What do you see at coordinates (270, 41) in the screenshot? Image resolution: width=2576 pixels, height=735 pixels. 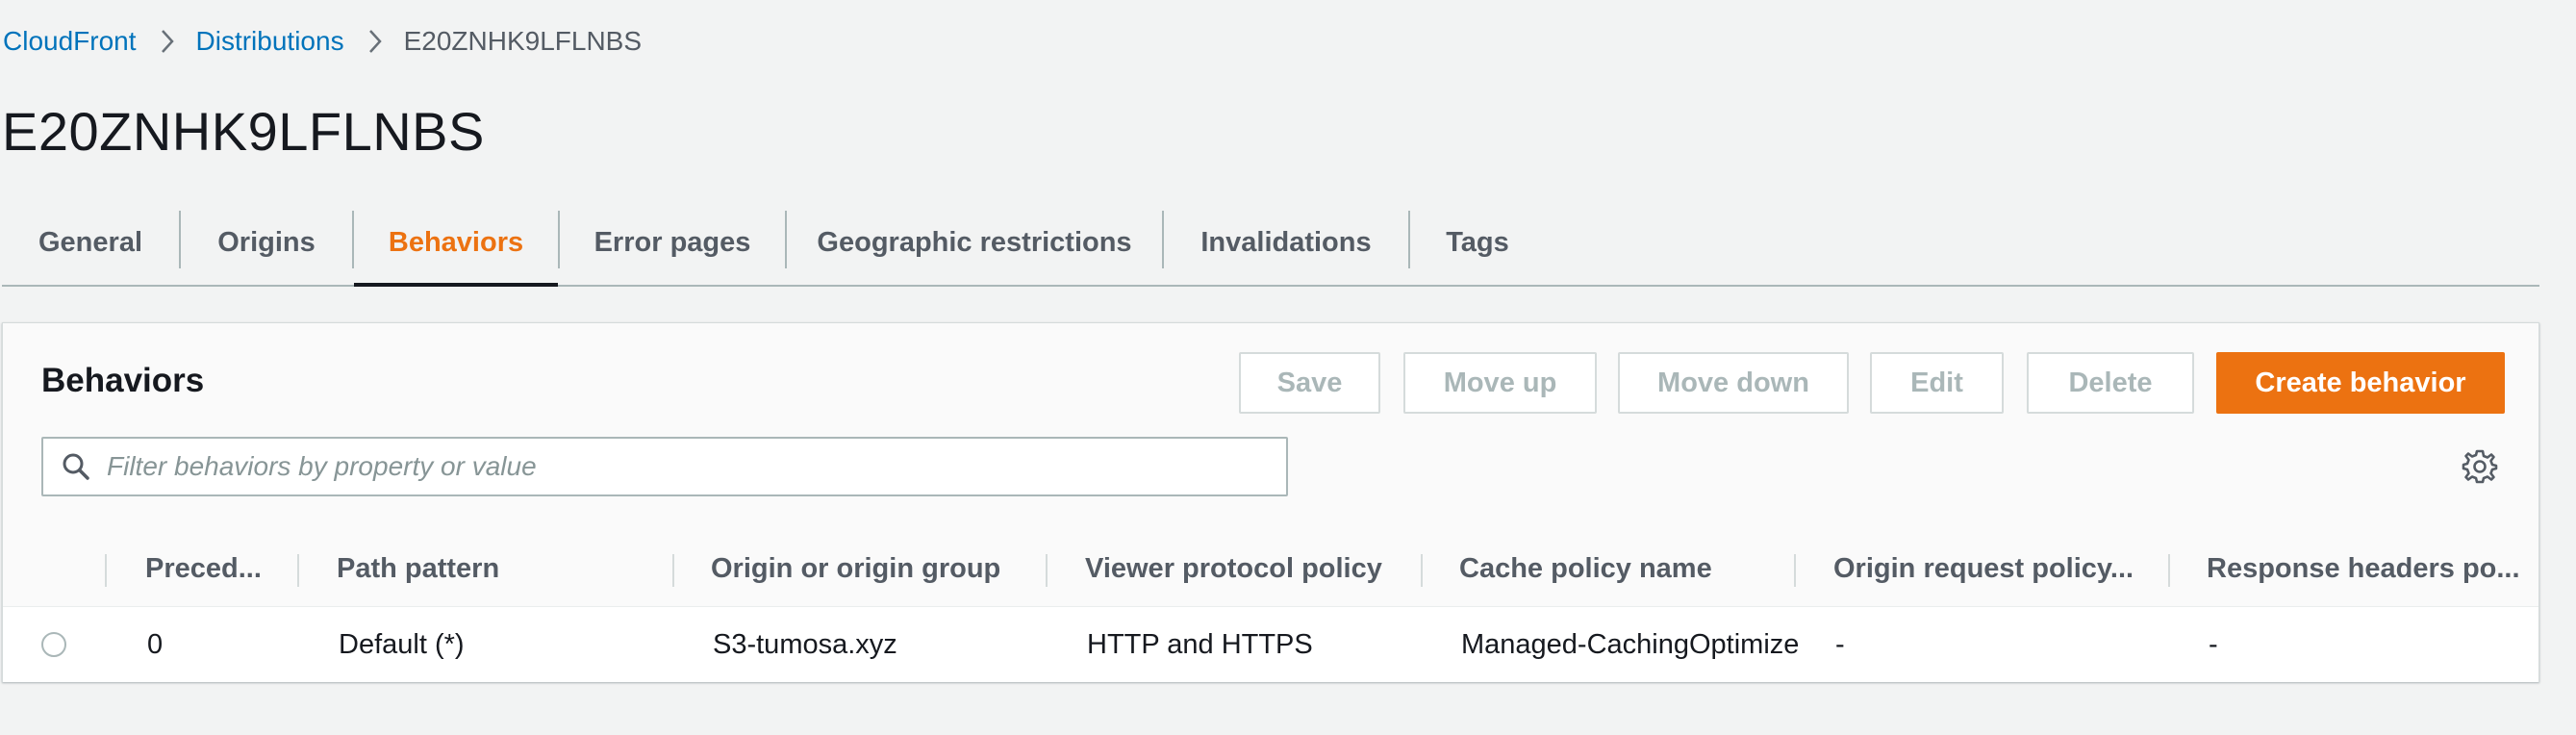 I see `breadcrumb-link-distributions: Distributions` at bounding box center [270, 41].